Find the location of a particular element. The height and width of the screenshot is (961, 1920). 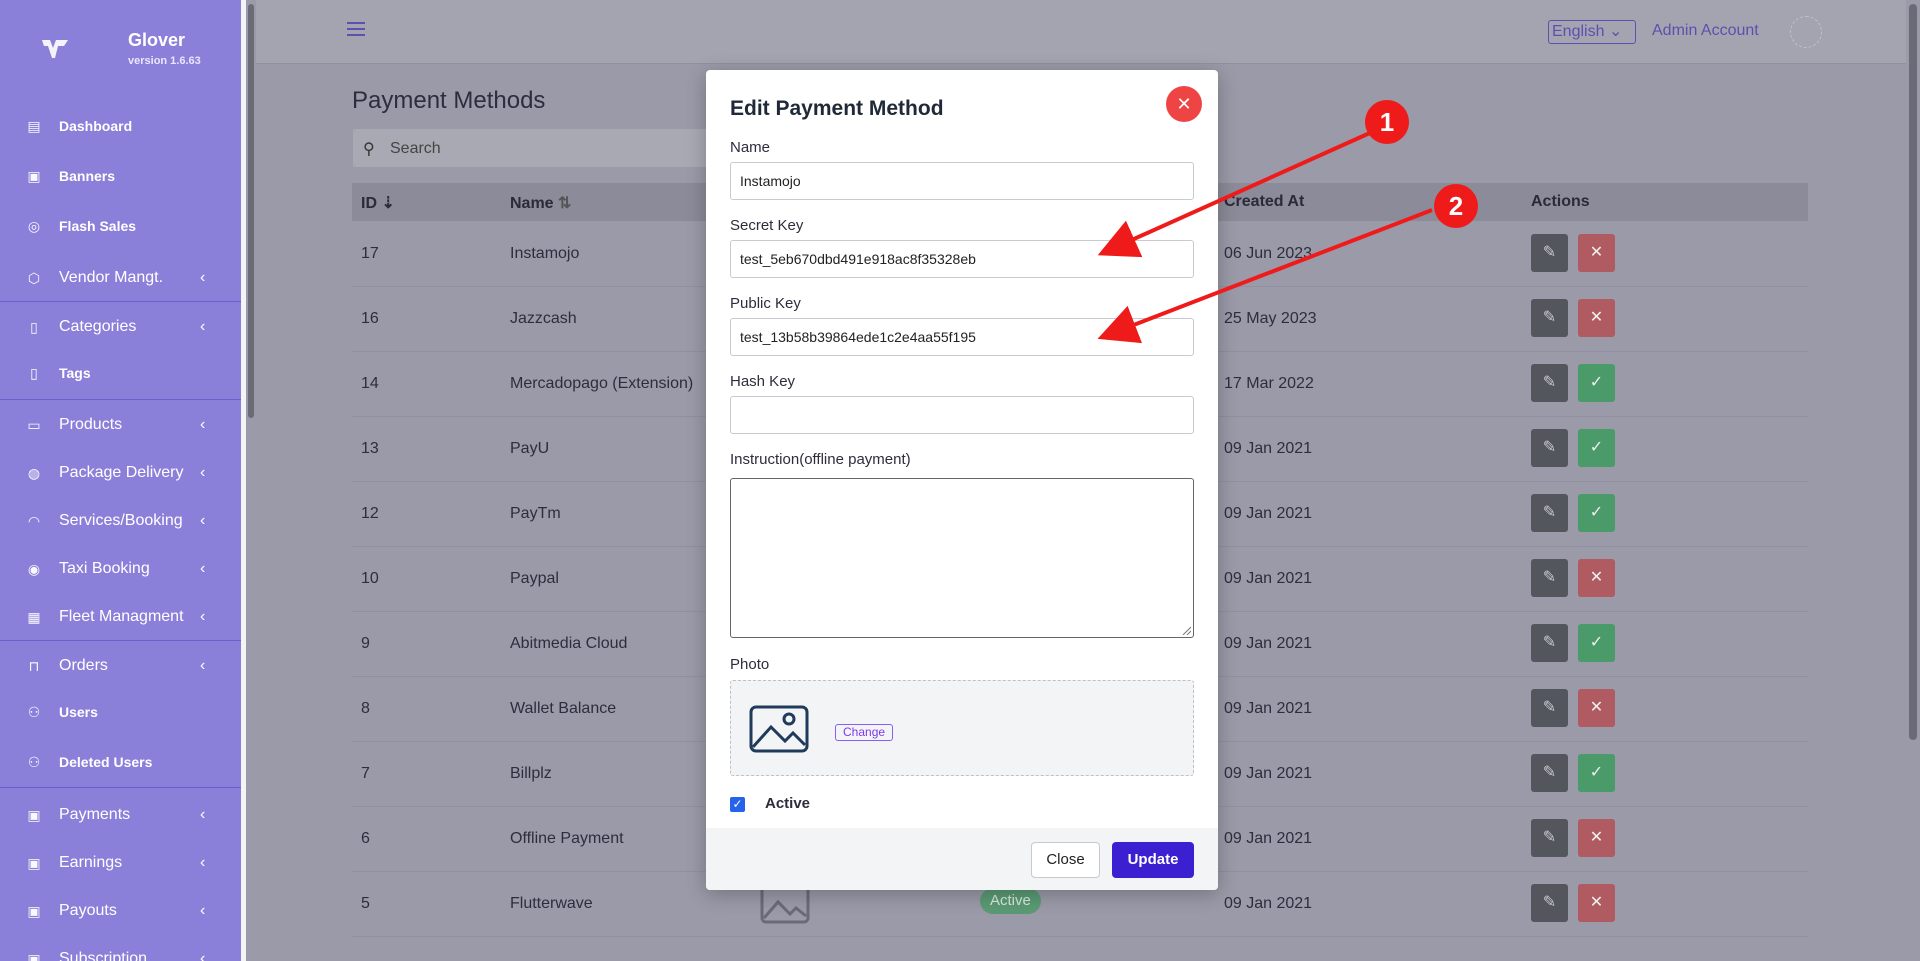

secret-key-field: test_5eb670dbd491e918ac8f35328eb is located at coordinates (962, 259).